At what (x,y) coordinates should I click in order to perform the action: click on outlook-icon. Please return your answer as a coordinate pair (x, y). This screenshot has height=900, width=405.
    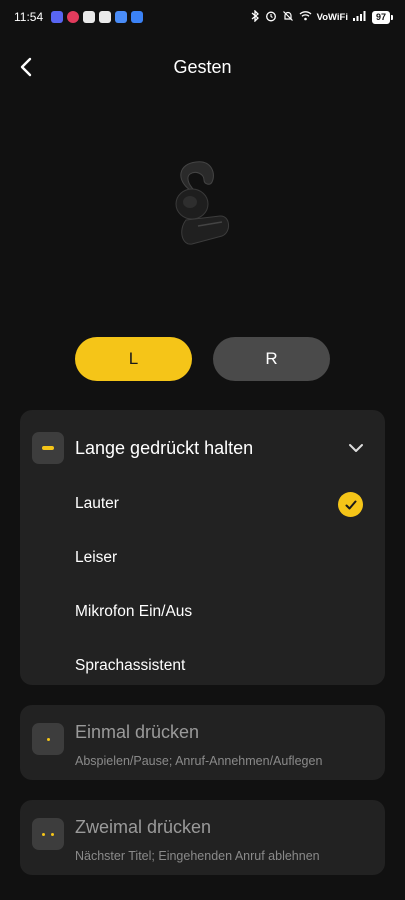
    Looking at the image, I should click on (137, 17).